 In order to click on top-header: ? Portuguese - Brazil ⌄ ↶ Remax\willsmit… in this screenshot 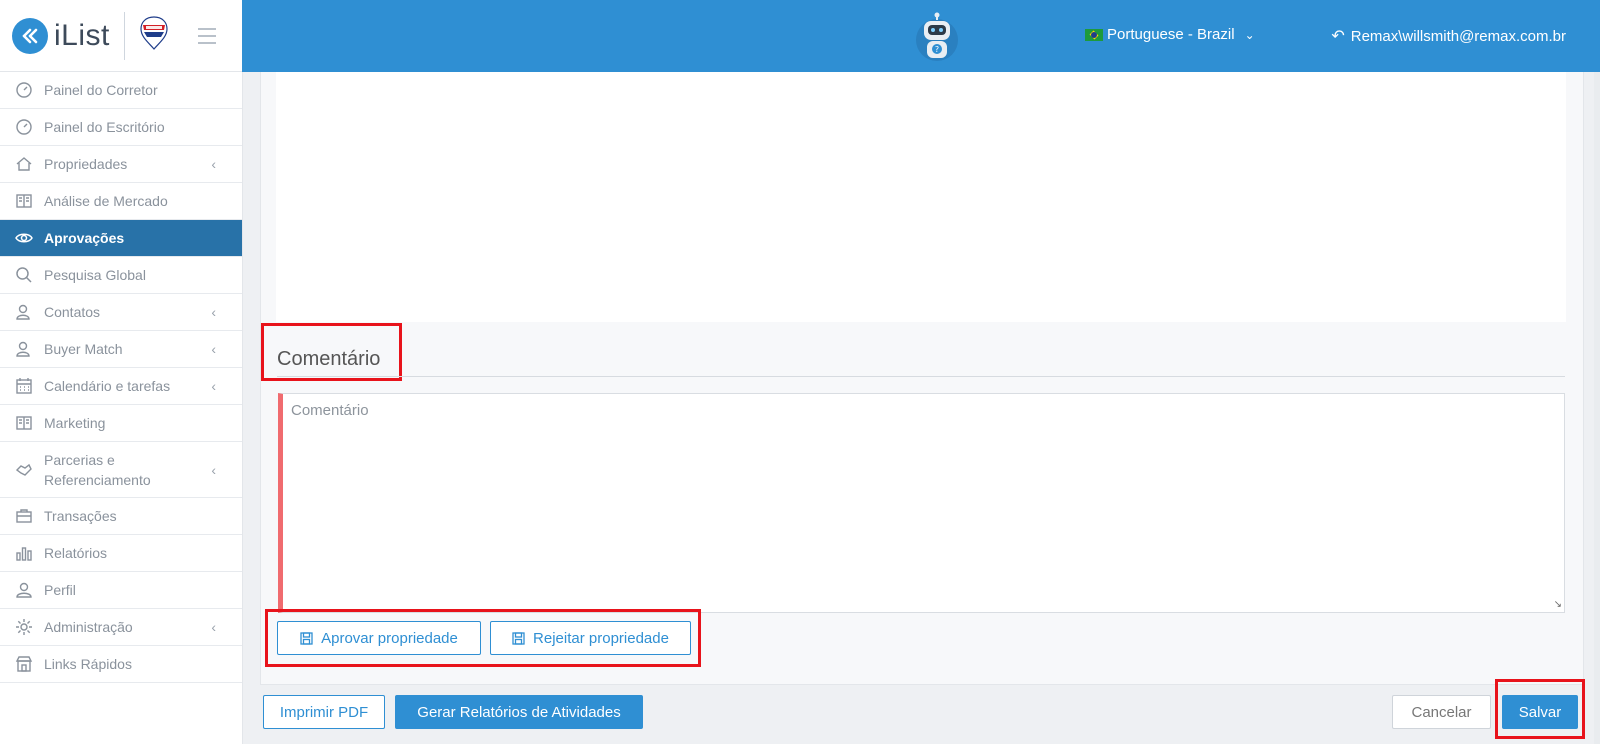, I will do `click(921, 36)`.